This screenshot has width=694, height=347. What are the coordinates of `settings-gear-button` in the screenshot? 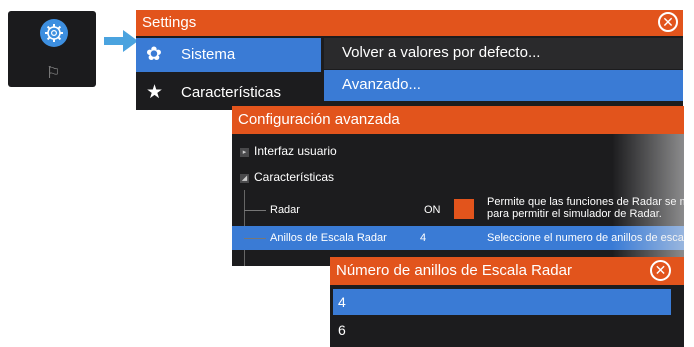 It's located at (54, 33).